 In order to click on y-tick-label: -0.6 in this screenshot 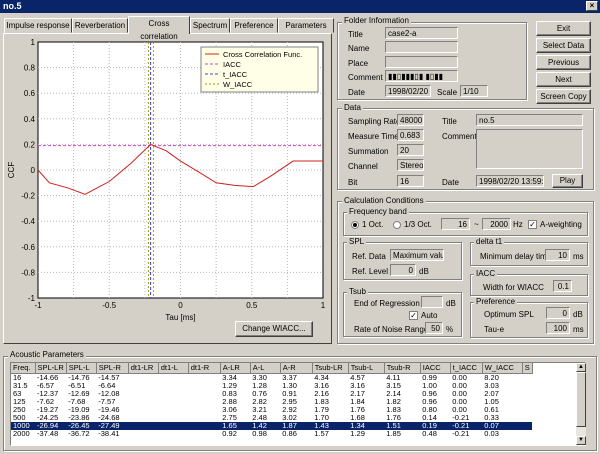, I will do `click(28, 247)`.